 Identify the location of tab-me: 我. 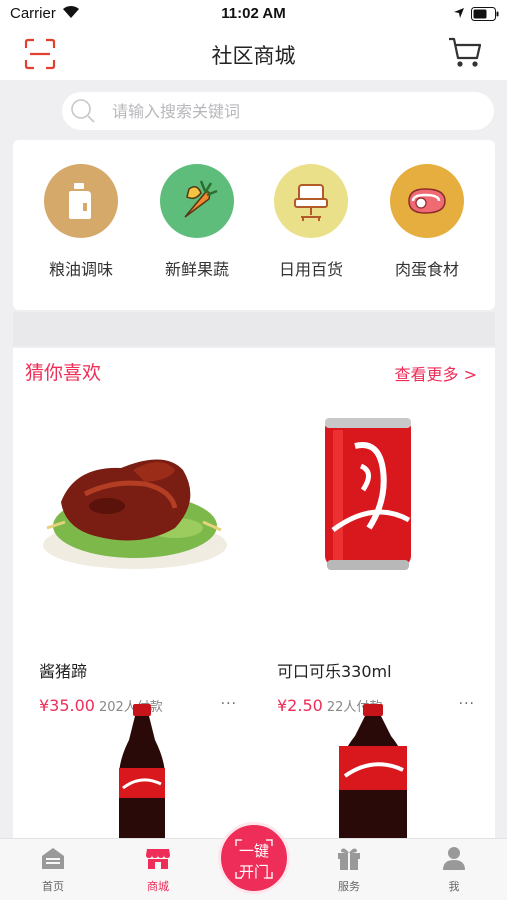
(454, 869).